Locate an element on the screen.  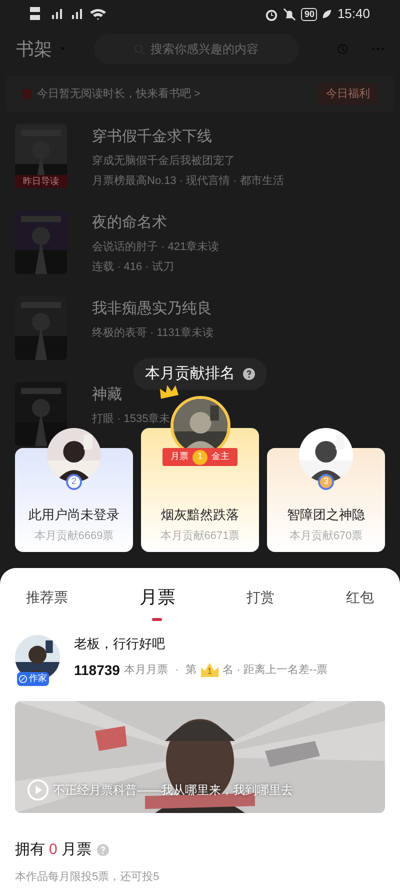
book-title: 夜的命名术 is located at coordinates (129, 223).